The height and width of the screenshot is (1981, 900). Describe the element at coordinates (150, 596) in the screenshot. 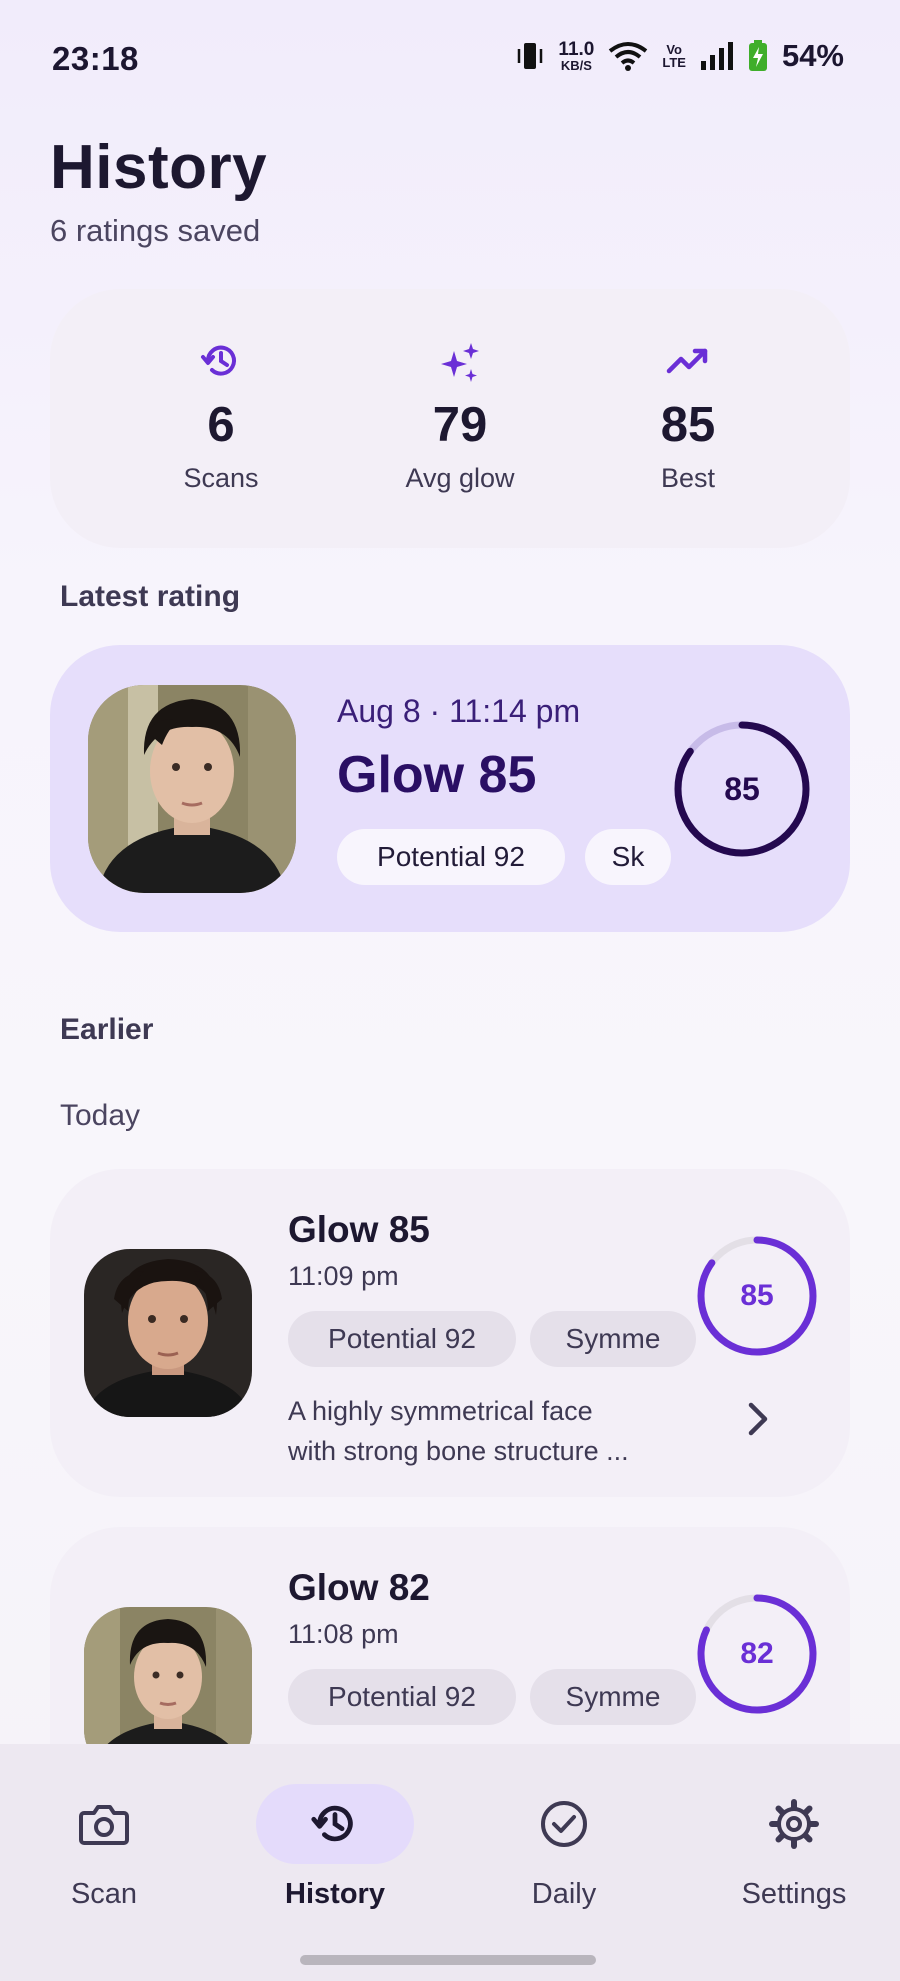

I see `section-label-latest: Latest rating` at that location.